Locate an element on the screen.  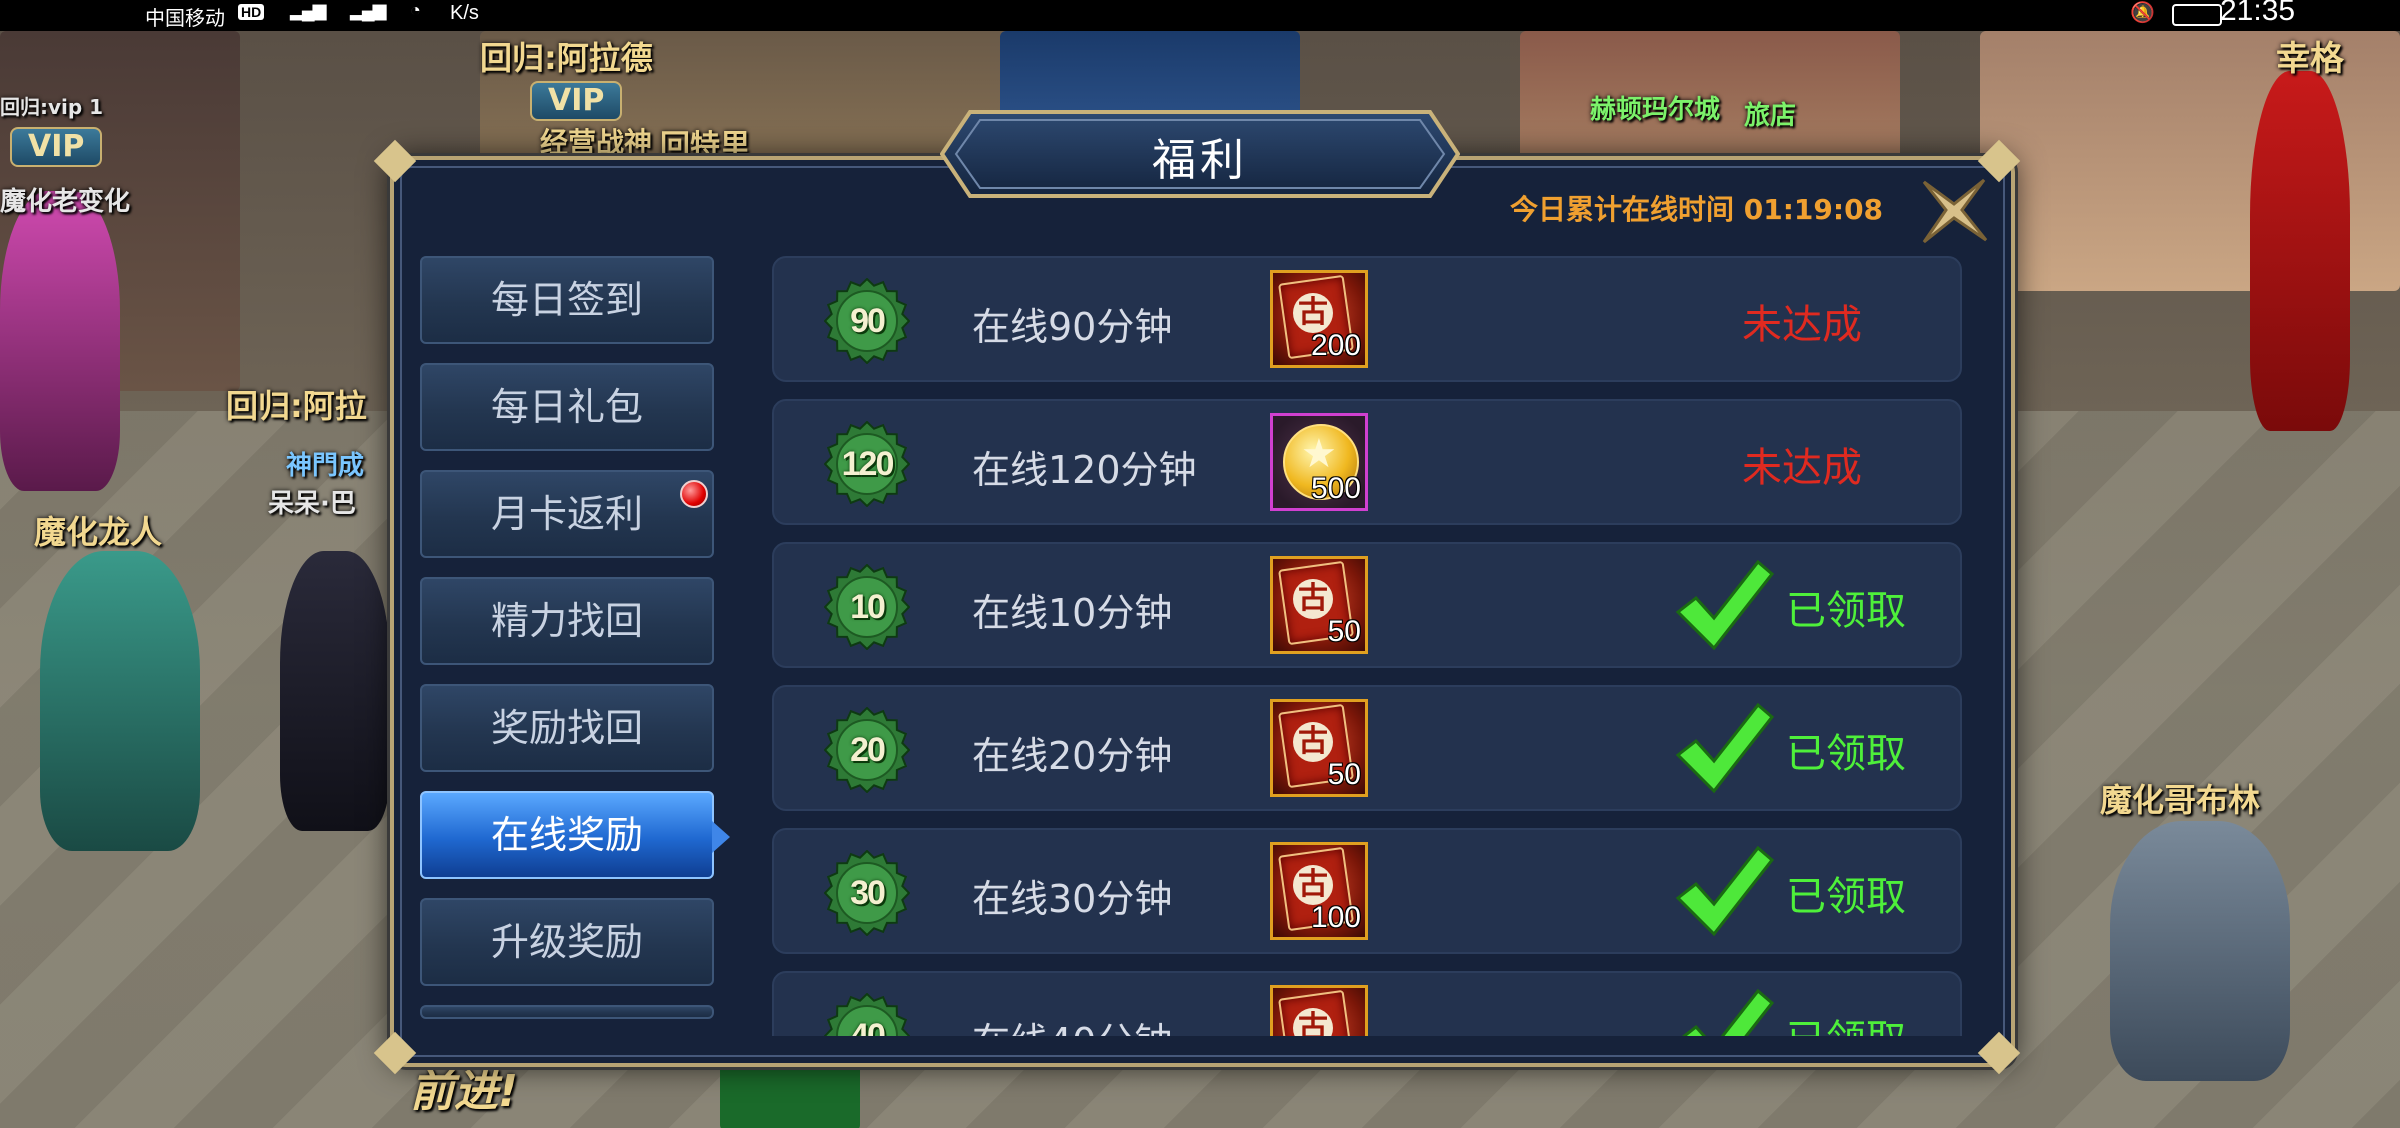
reward-item-scroll: 古 is located at coordinates (1319, 1010).